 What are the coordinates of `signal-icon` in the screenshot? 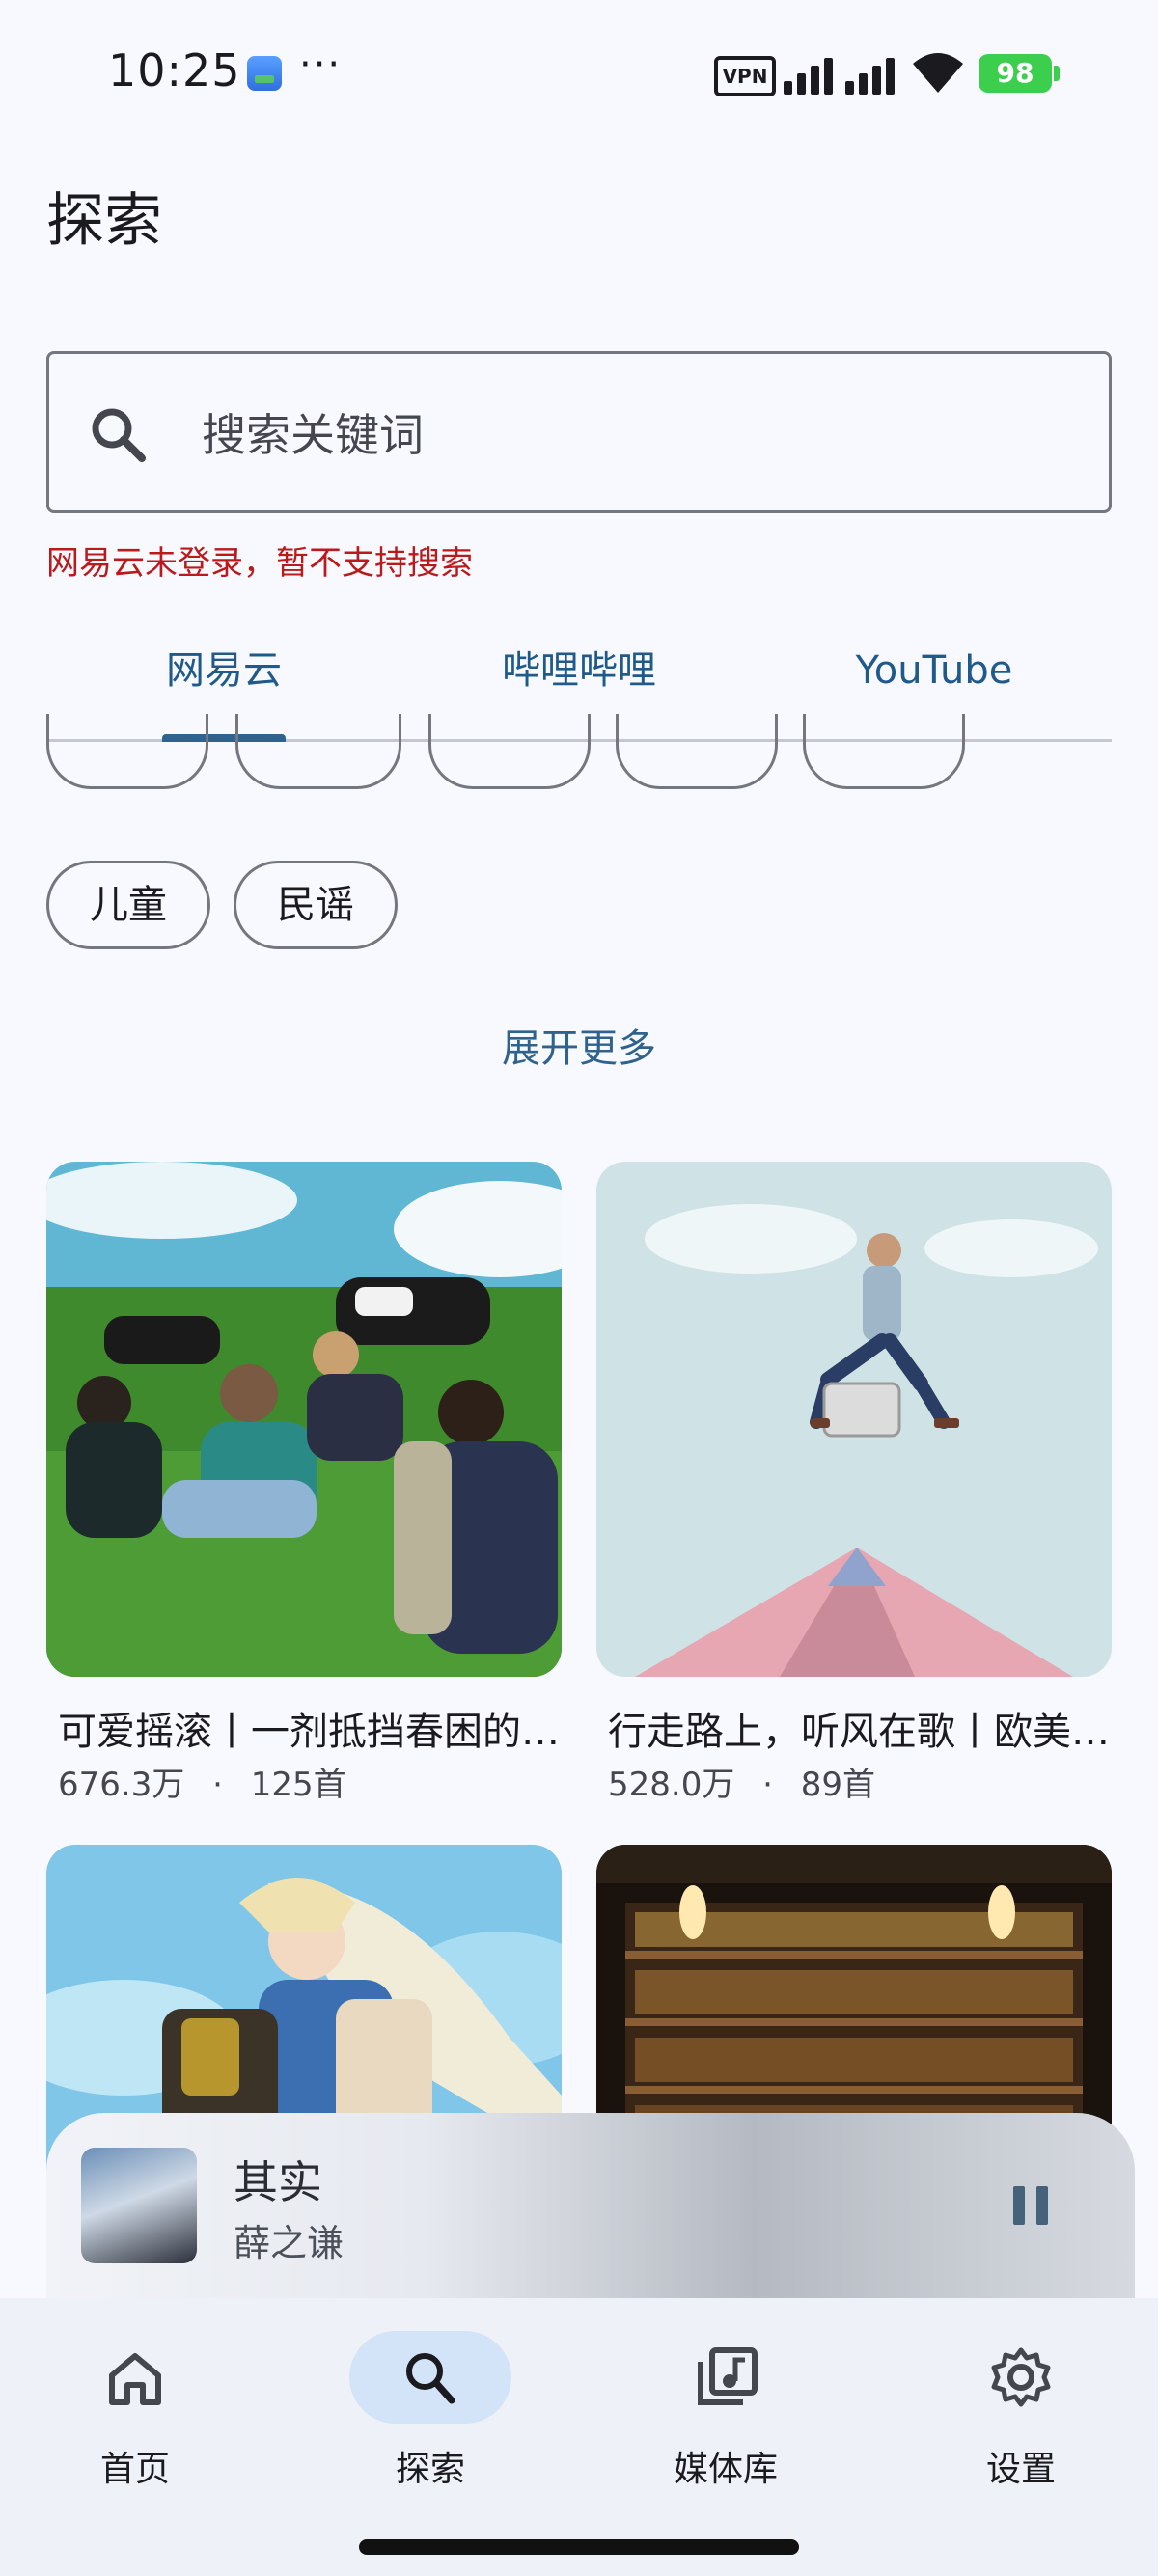 It's located at (839, 77).